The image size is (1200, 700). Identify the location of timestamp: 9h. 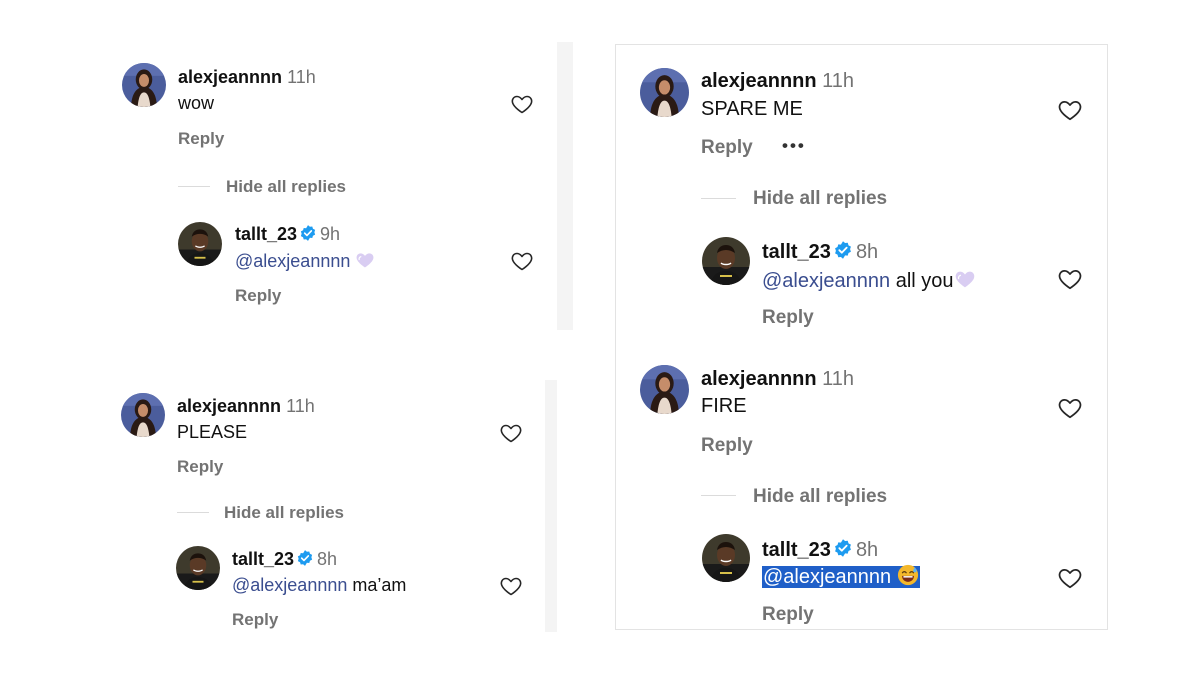
(330, 234).